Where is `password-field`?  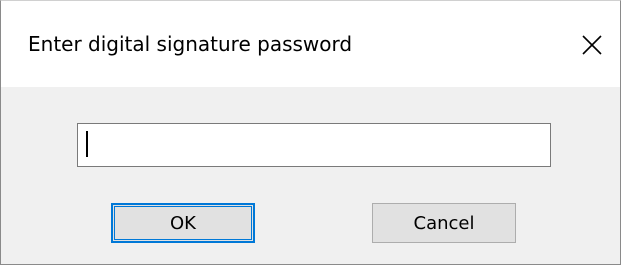
password-field is located at coordinates (314, 145).